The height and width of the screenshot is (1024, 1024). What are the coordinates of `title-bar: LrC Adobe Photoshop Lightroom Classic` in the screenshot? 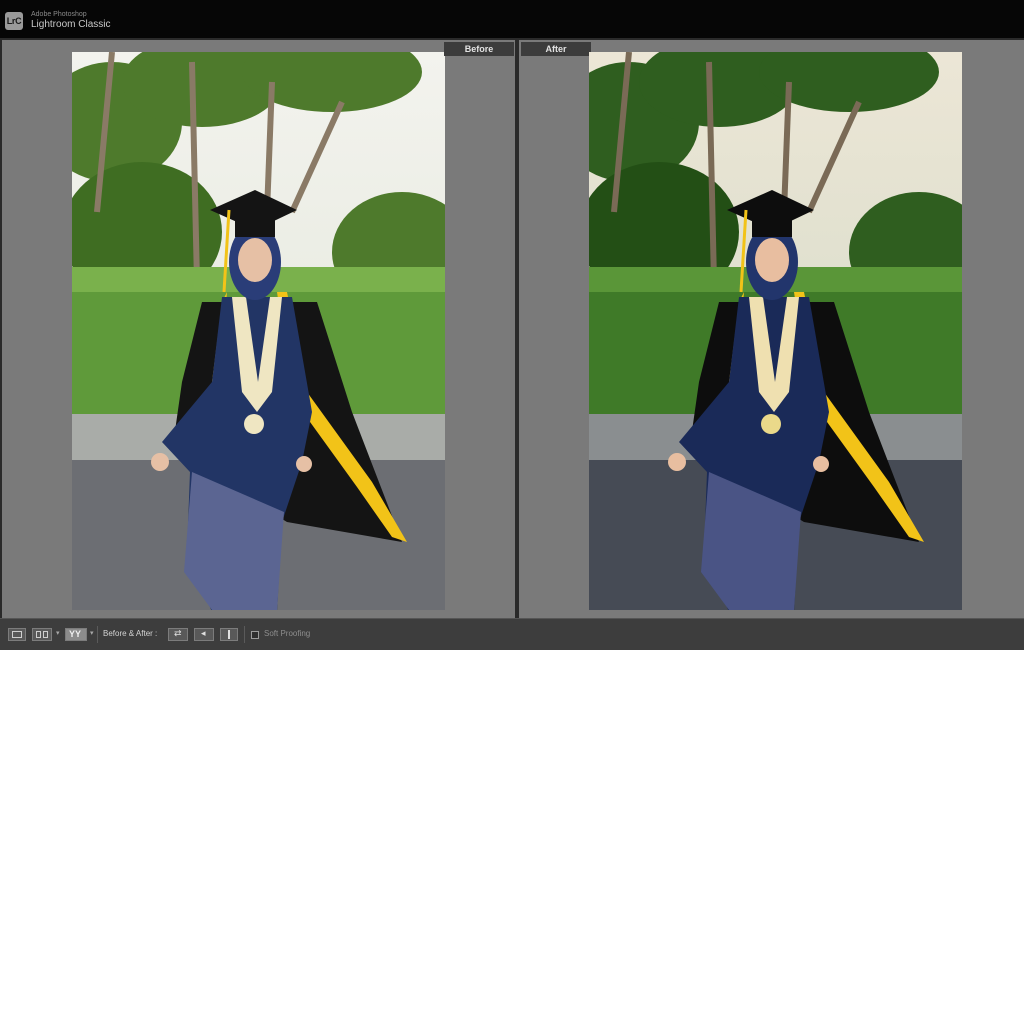 It's located at (512, 19).